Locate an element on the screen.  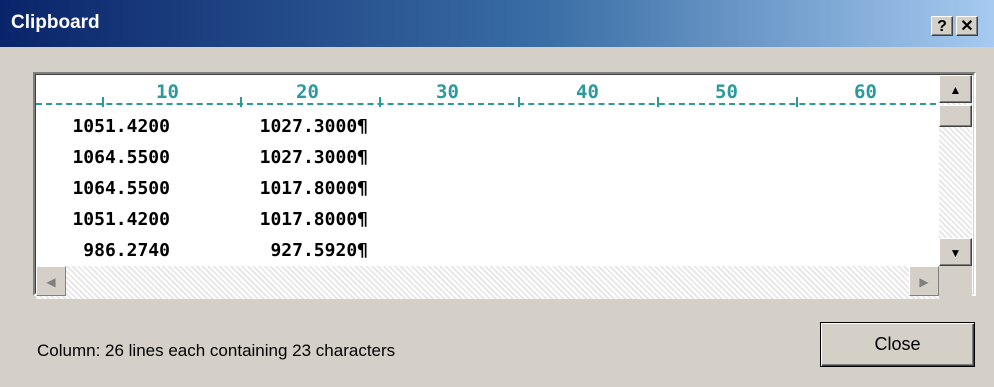
vertical-scroll-thumb is located at coordinates (955, 116).